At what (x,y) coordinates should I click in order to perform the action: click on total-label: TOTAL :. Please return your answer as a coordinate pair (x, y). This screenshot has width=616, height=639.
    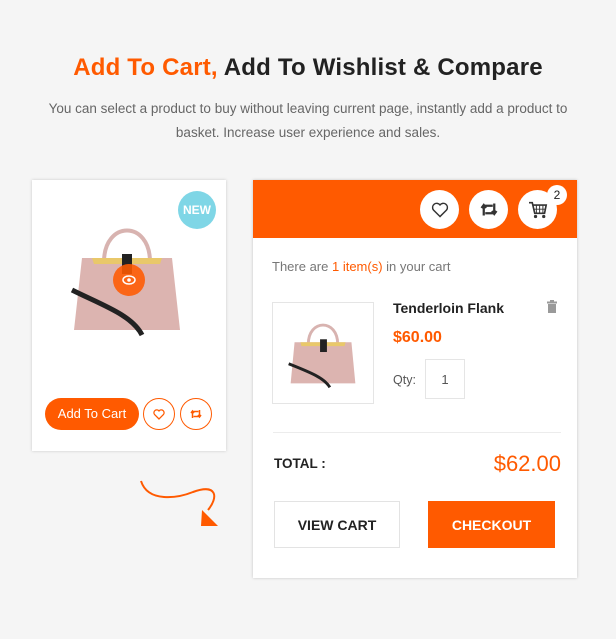
    Looking at the image, I should click on (300, 463).